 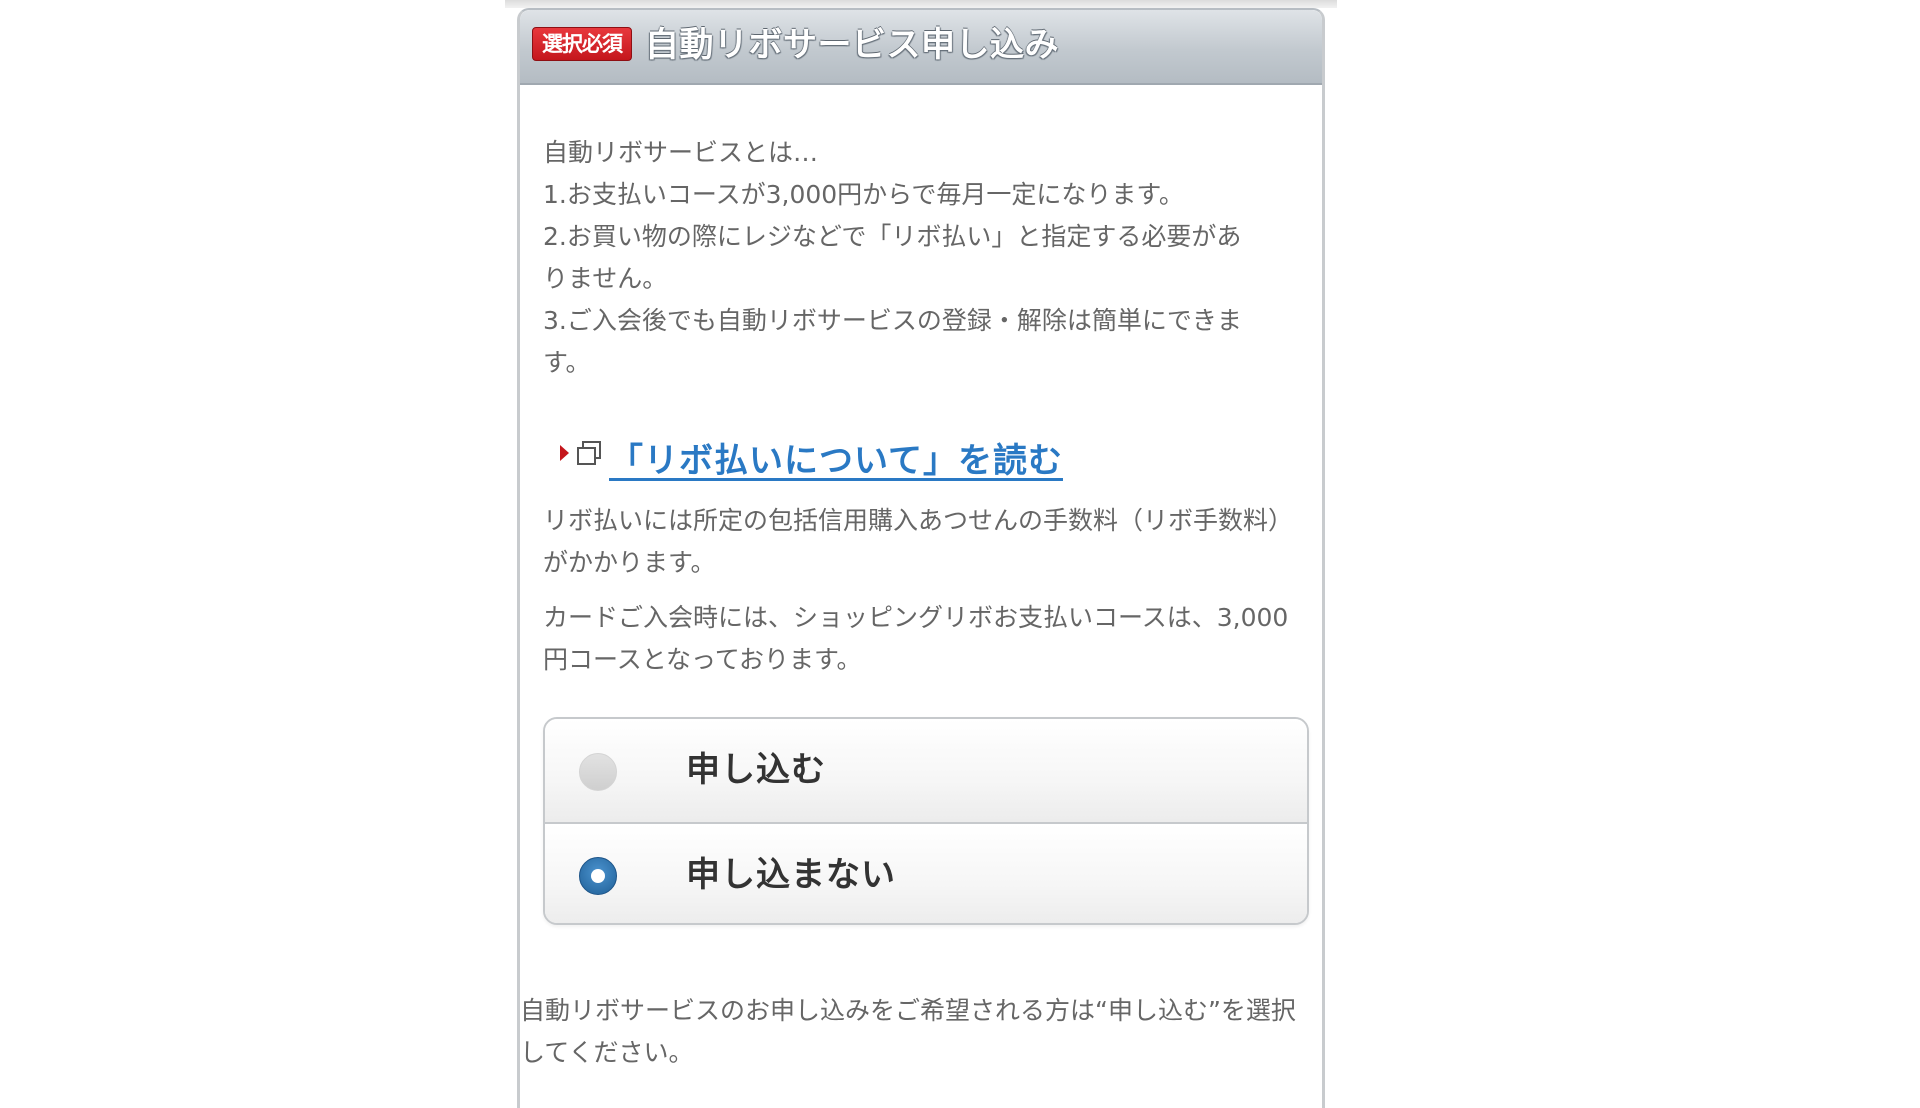 I want to click on top-edge, so click(x=921, y=4).